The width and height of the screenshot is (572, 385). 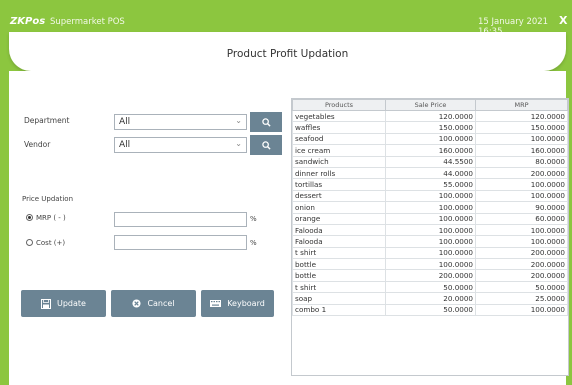 I want to click on table-row: soap 20.0000 25.0000, so click(x=430, y=298).